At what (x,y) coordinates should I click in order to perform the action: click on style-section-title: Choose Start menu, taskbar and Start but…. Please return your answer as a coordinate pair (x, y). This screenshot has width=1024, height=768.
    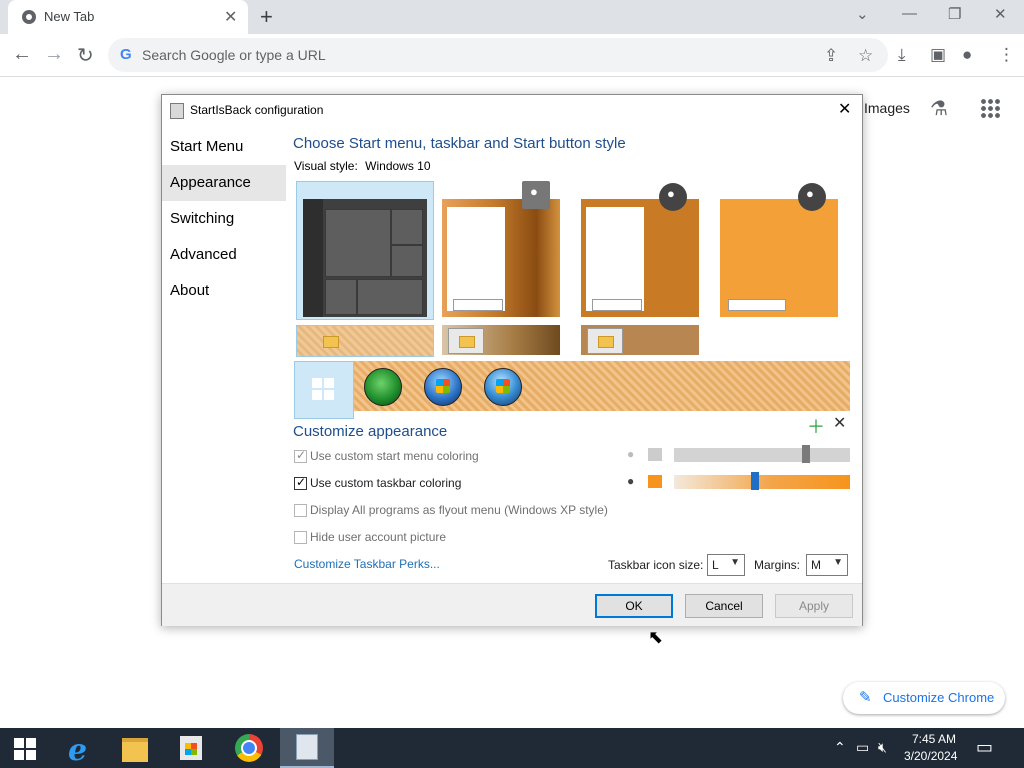
    Looking at the image, I should click on (459, 143).